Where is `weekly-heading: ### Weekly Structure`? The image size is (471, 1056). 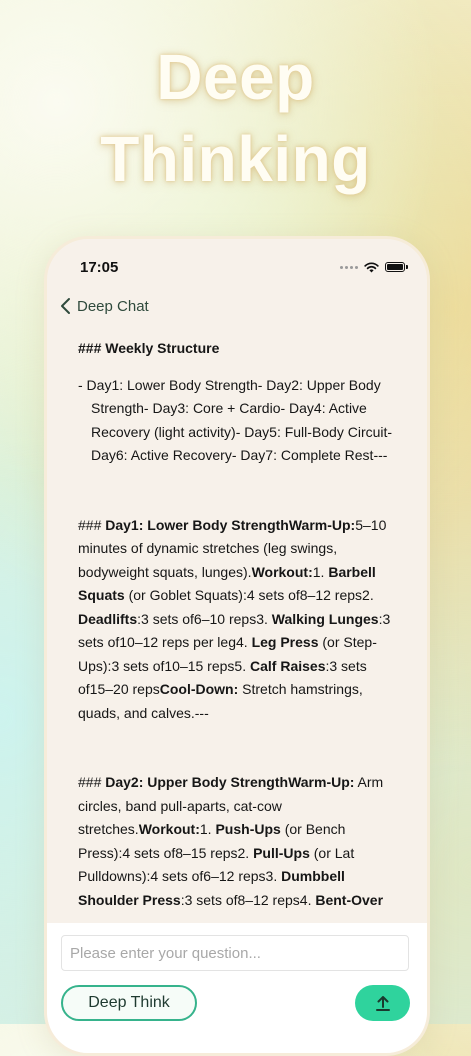 weekly-heading: ### Weekly Structure is located at coordinates (149, 348).